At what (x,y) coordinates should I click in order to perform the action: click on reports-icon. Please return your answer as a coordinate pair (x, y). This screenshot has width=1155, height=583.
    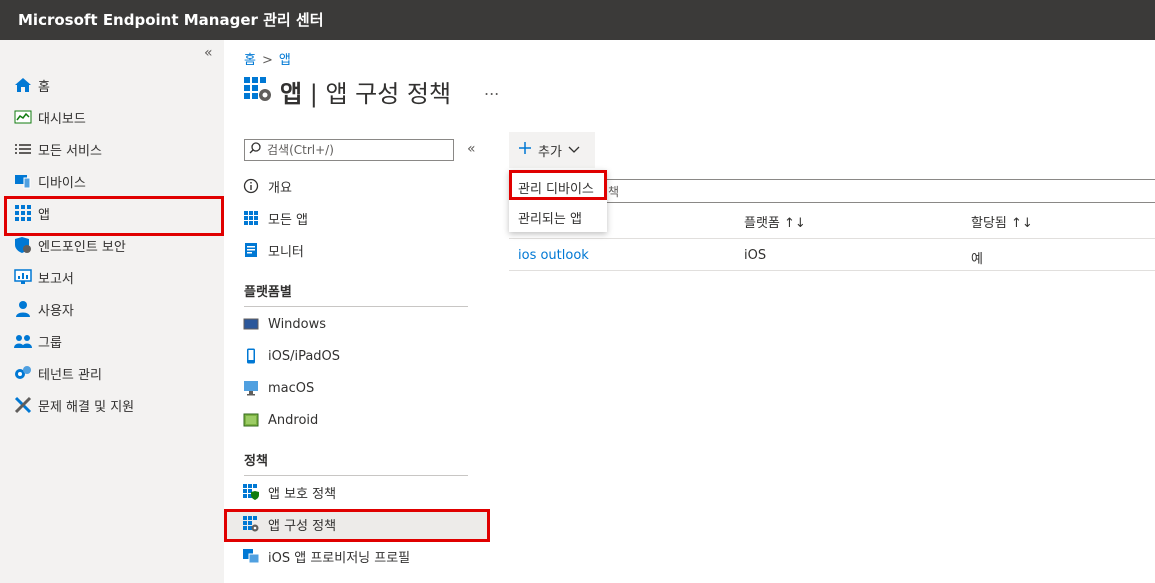
    Looking at the image, I should click on (23, 277).